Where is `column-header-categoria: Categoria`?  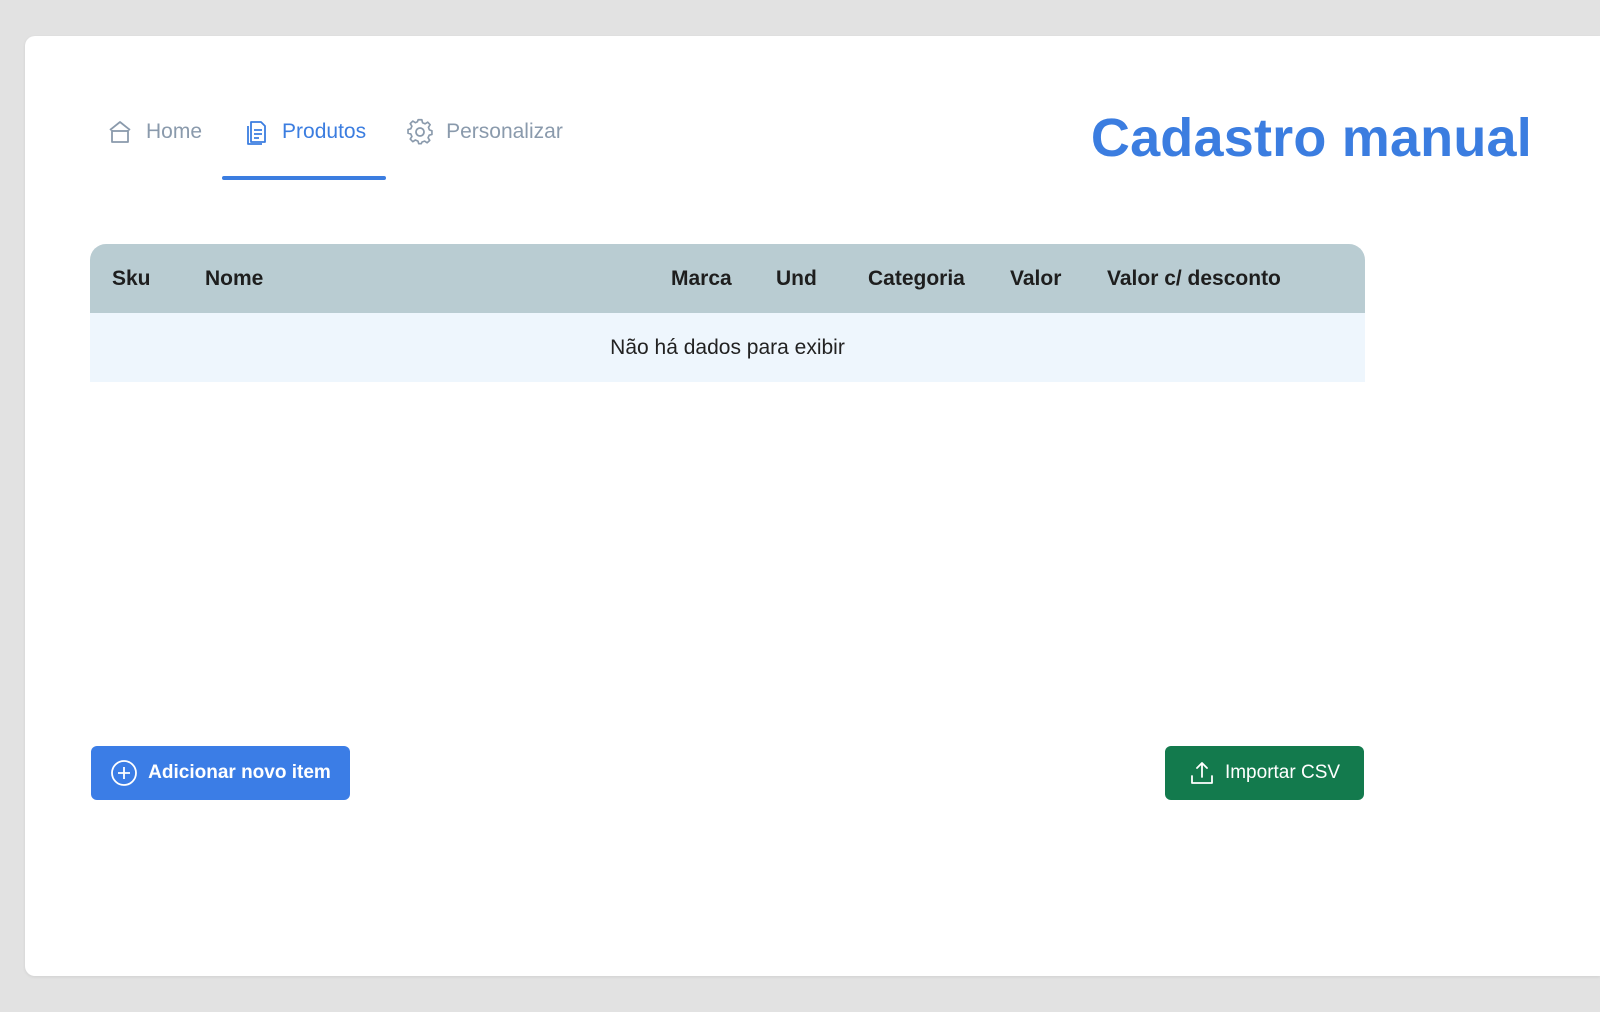
column-header-categoria: Categoria is located at coordinates (916, 278).